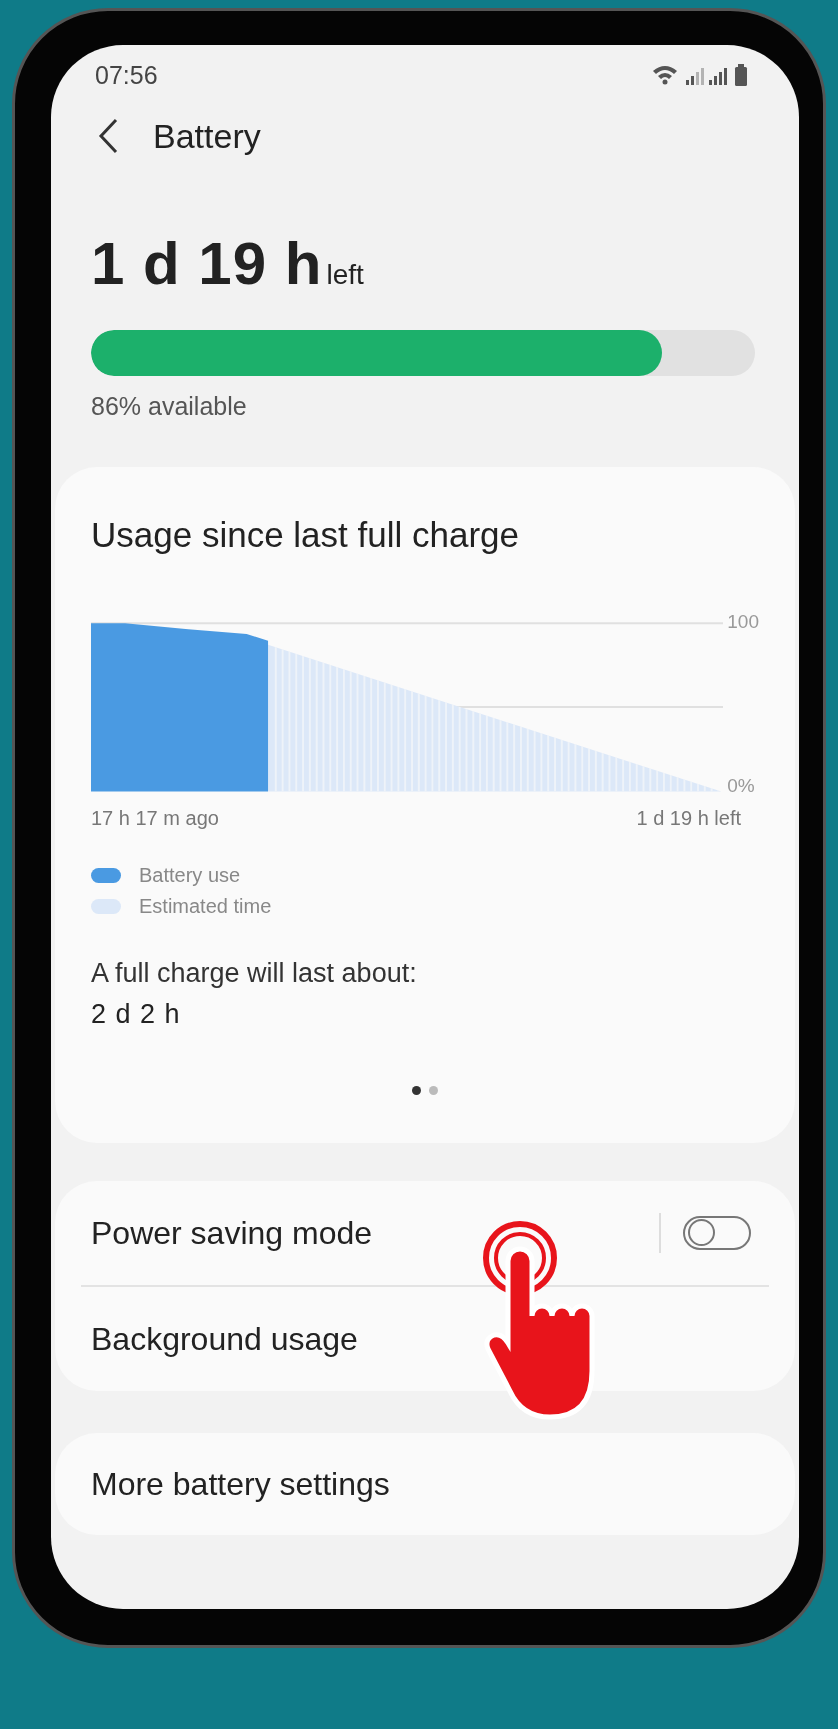 Image resolution: width=838 pixels, height=1729 pixels. Describe the element at coordinates (743, 622) in the screenshot. I see `y-axis-tick: 100` at that location.